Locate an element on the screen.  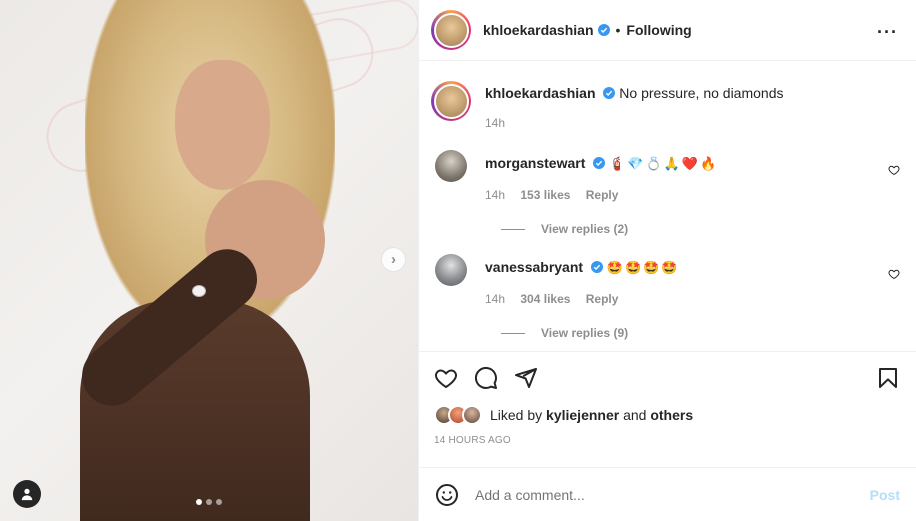
share-icon is located at coordinates (526, 378).